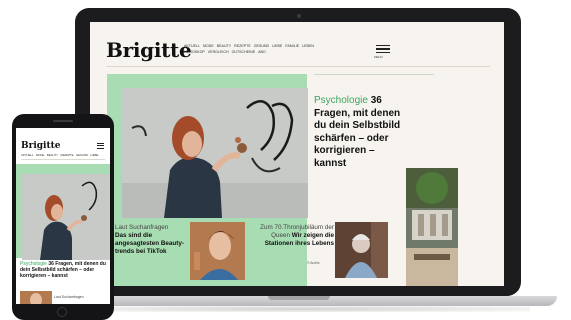  Describe the element at coordinates (62, 312) in the screenshot. I see `home-button` at that location.